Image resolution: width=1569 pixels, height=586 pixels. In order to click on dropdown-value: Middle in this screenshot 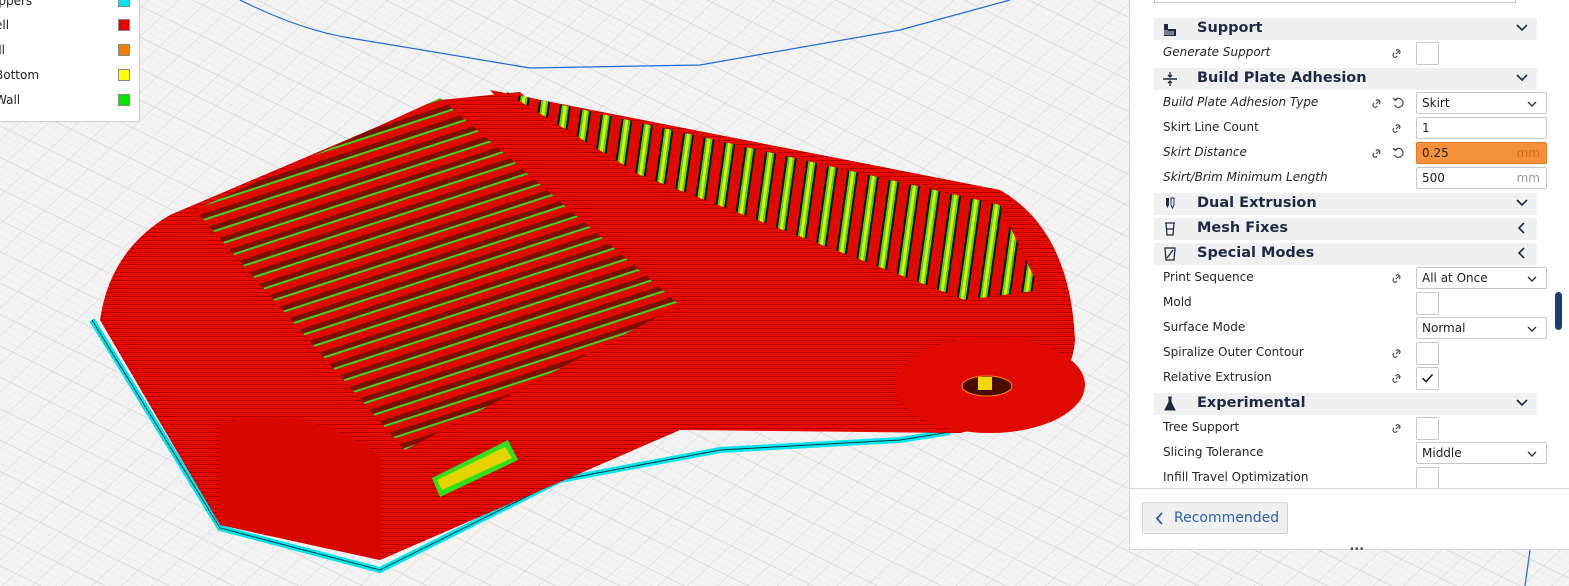, I will do `click(1442, 453)`.